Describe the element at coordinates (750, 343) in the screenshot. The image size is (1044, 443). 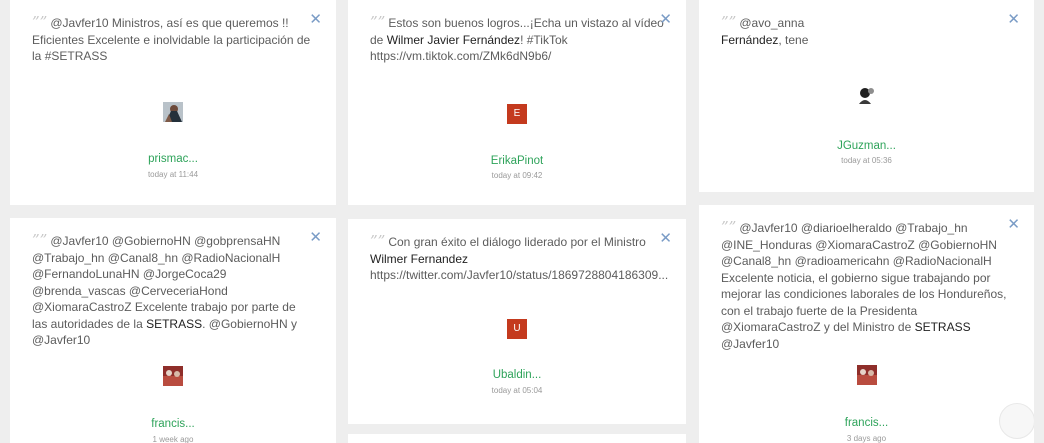
I see `post-text-part: @Javfer10` at that location.